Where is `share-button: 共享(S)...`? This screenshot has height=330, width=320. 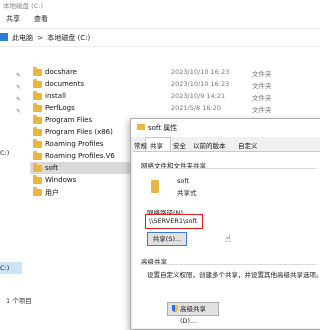
share-button: 共享(S)... is located at coordinates (167, 239).